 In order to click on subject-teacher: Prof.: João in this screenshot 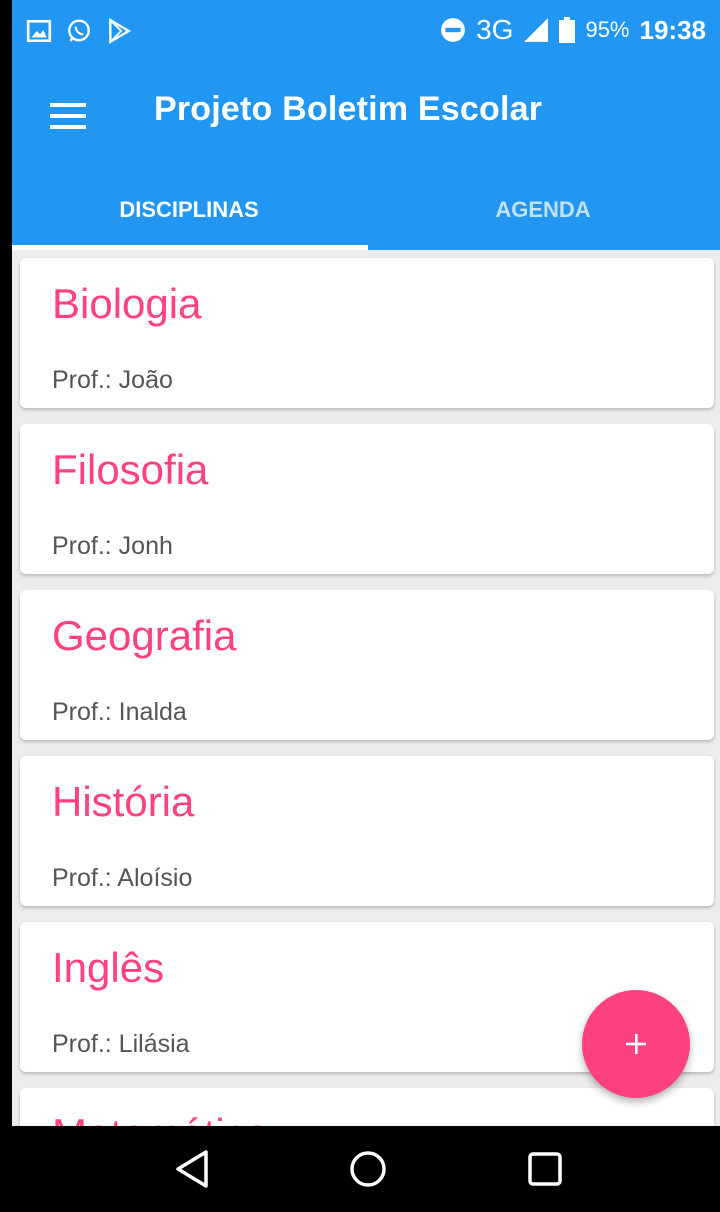, I will do `click(112, 380)`.